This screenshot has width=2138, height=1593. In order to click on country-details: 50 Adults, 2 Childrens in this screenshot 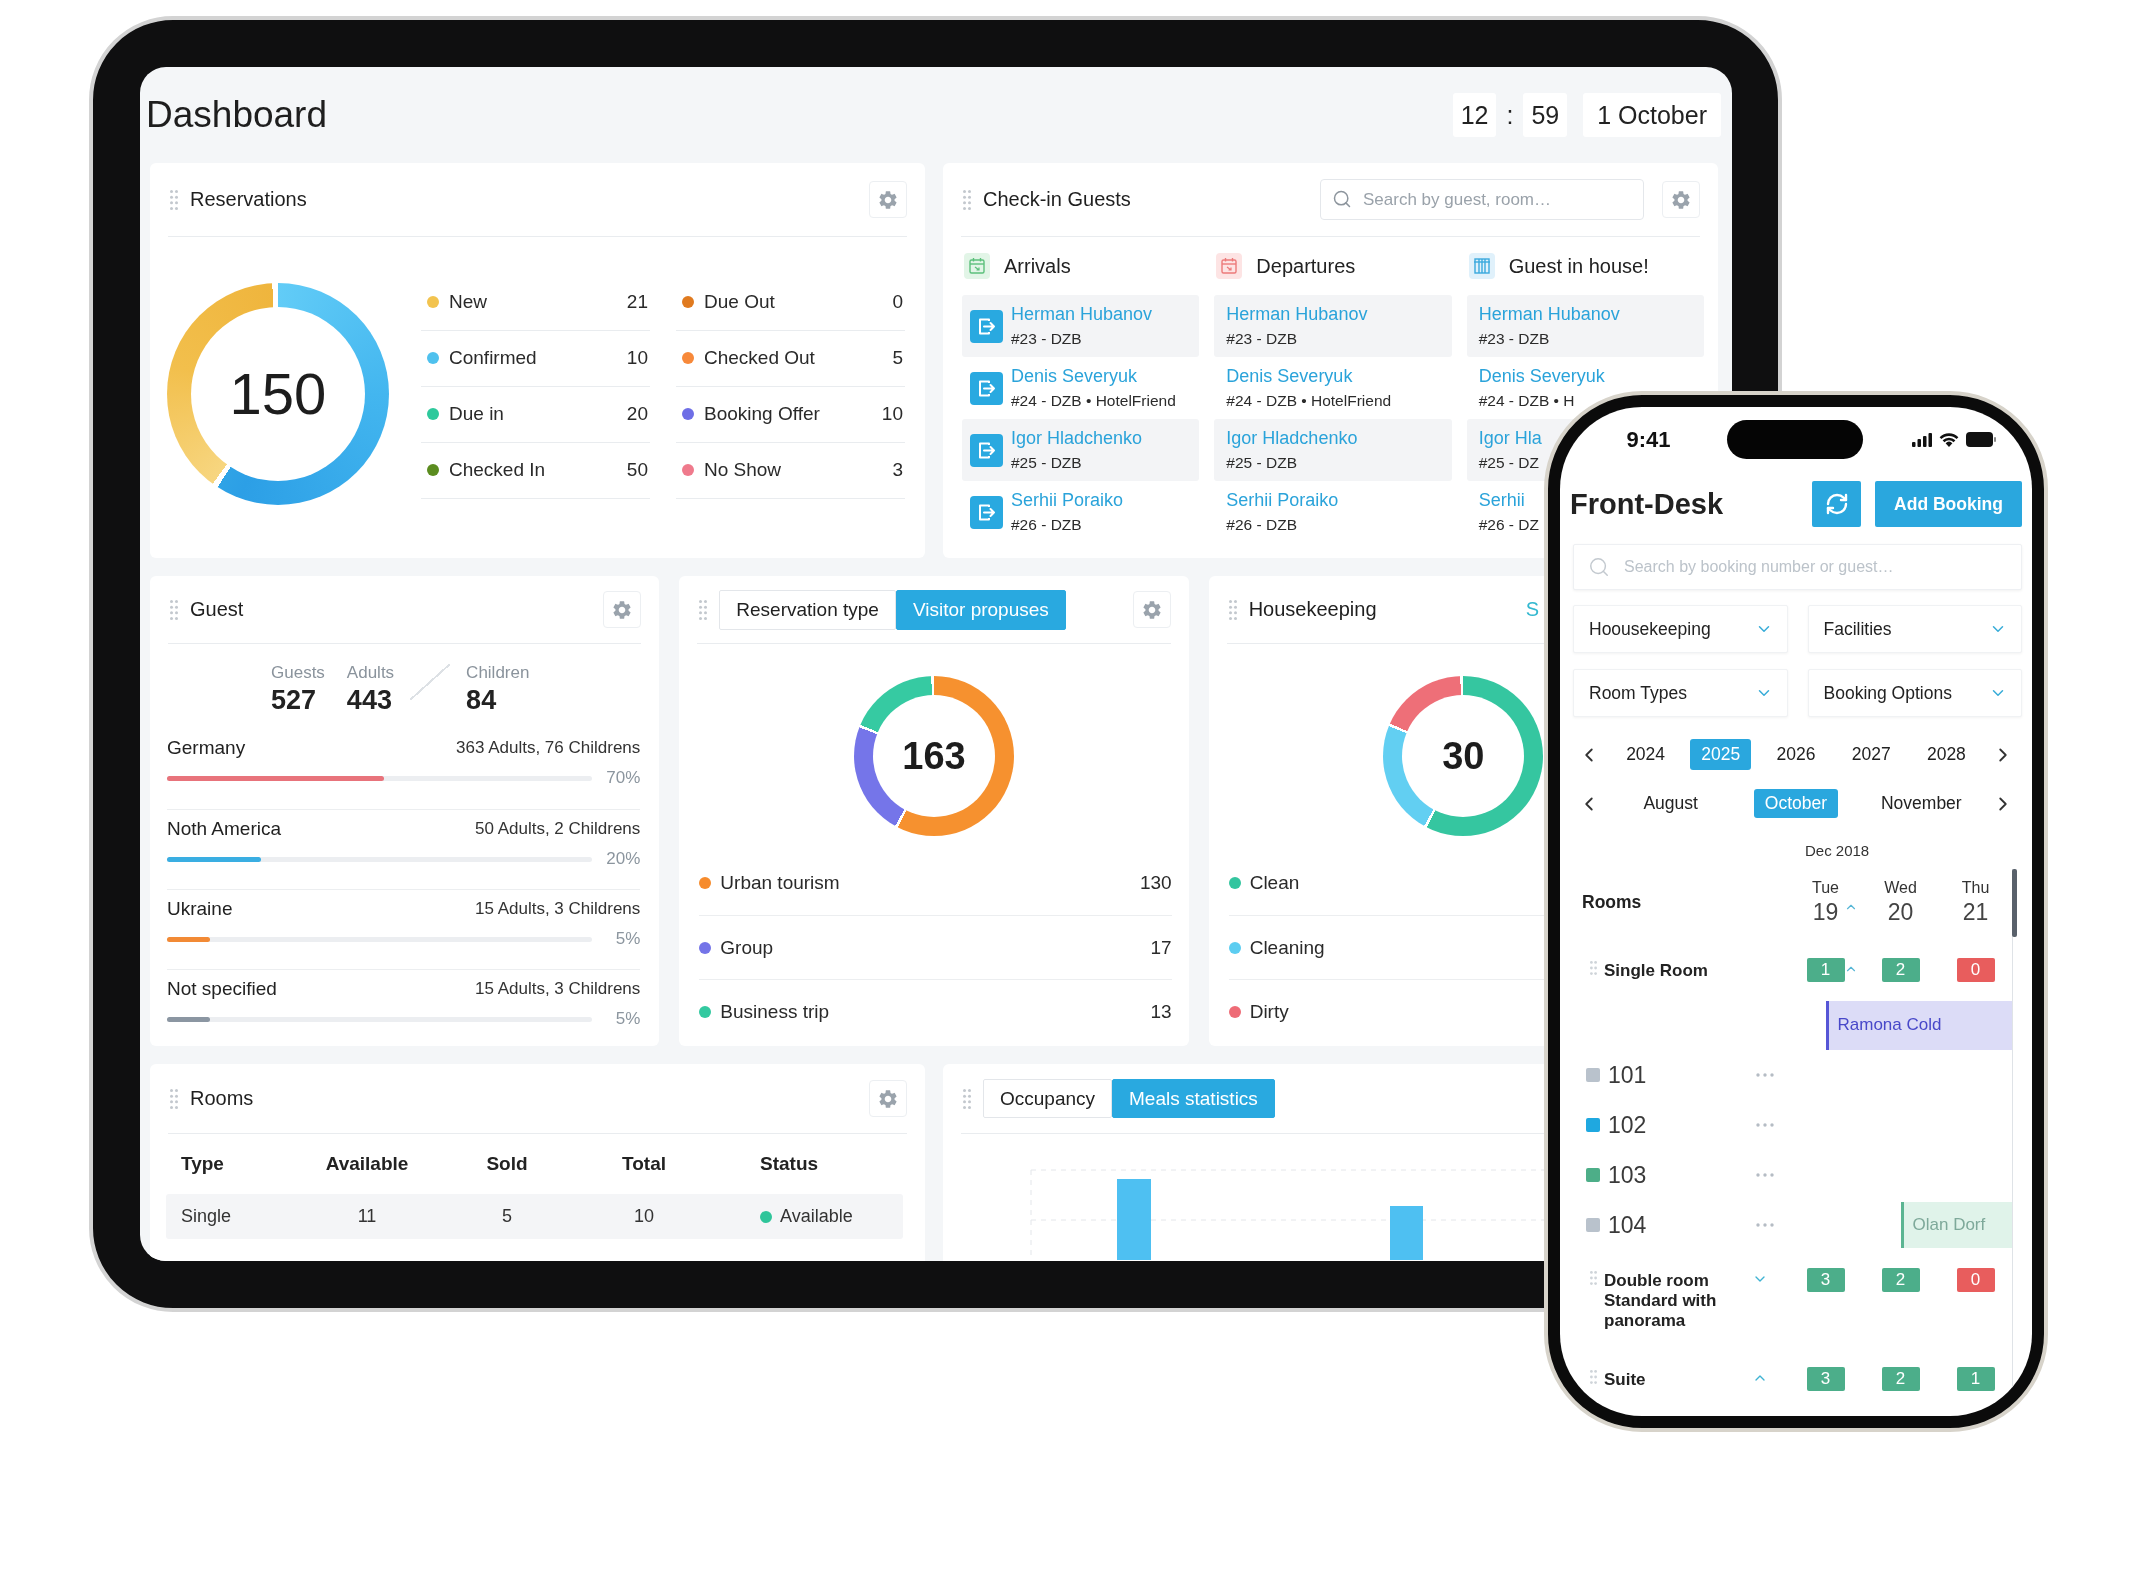, I will do `click(557, 829)`.